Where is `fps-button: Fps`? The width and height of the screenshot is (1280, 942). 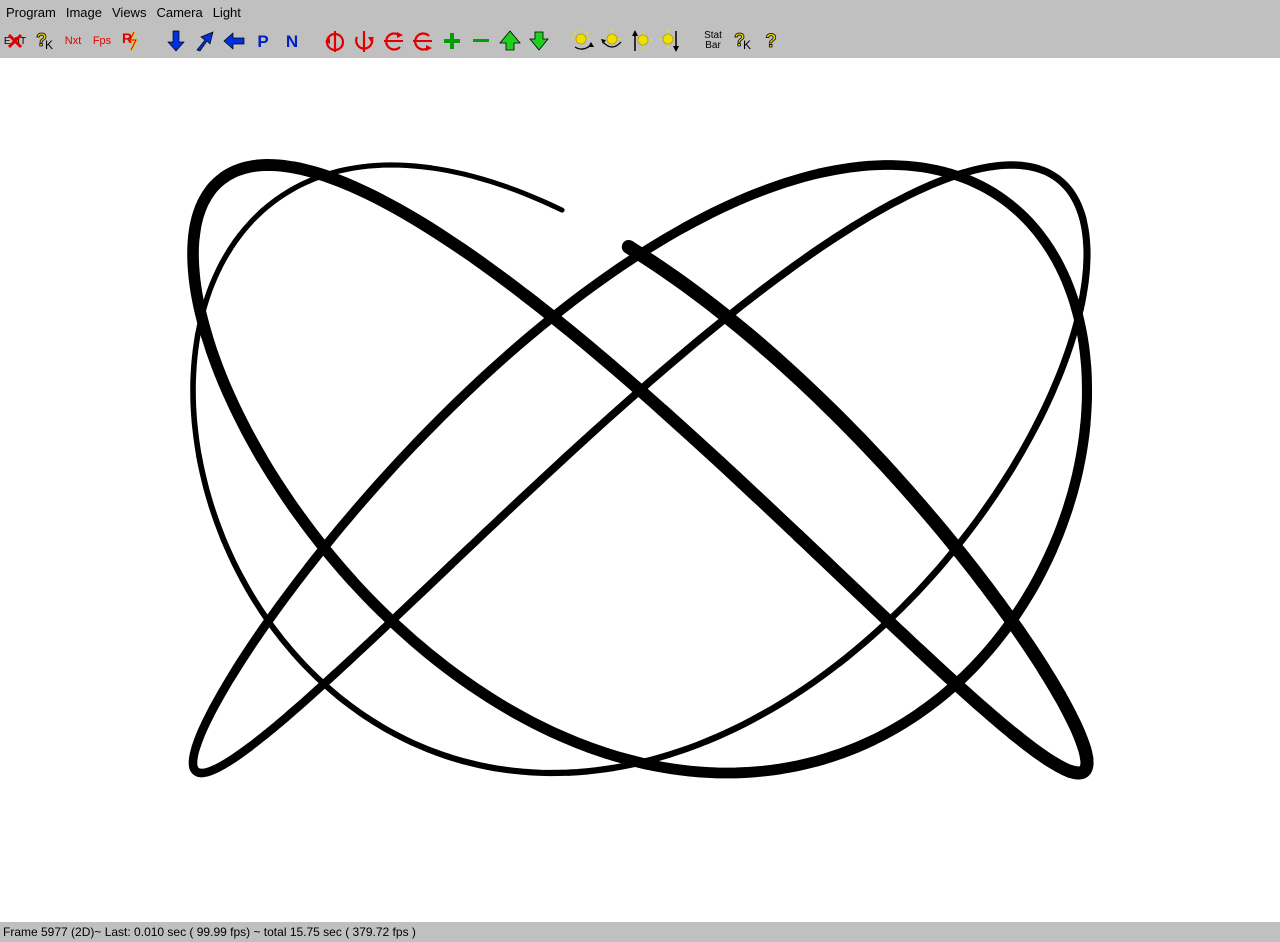 fps-button: Fps is located at coordinates (102, 41).